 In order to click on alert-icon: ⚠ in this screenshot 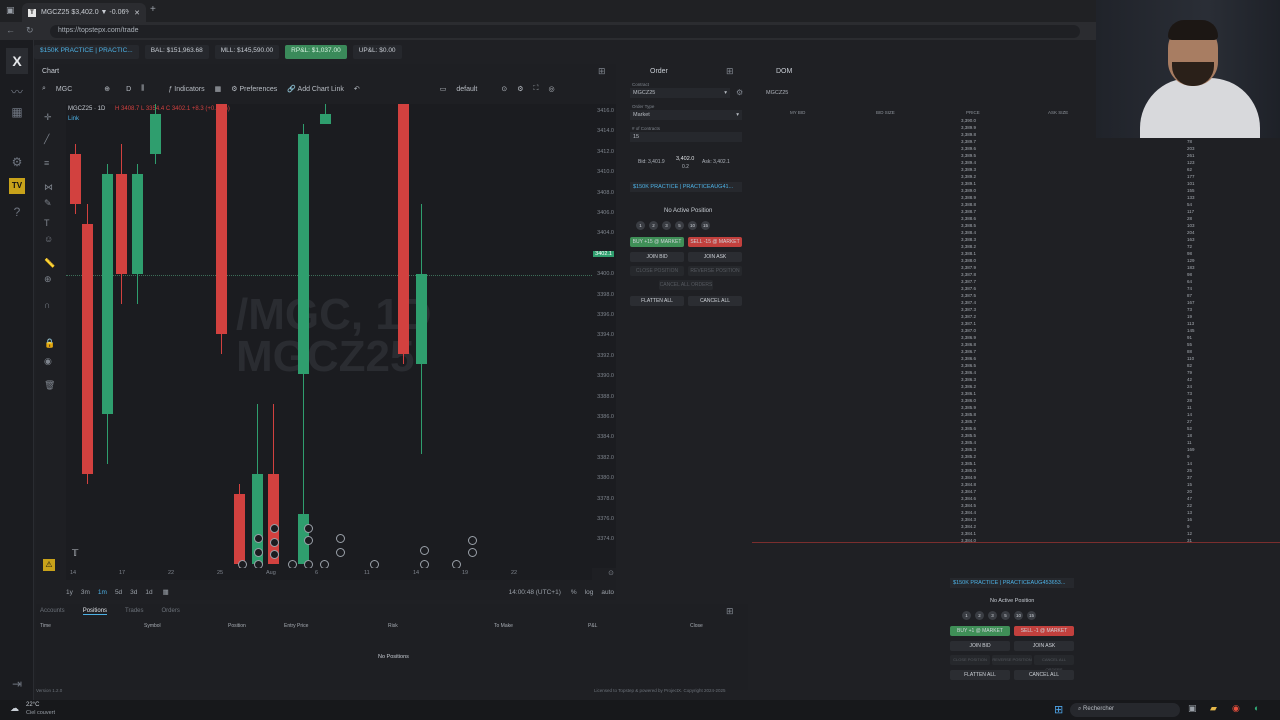, I will do `click(49, 565)`.